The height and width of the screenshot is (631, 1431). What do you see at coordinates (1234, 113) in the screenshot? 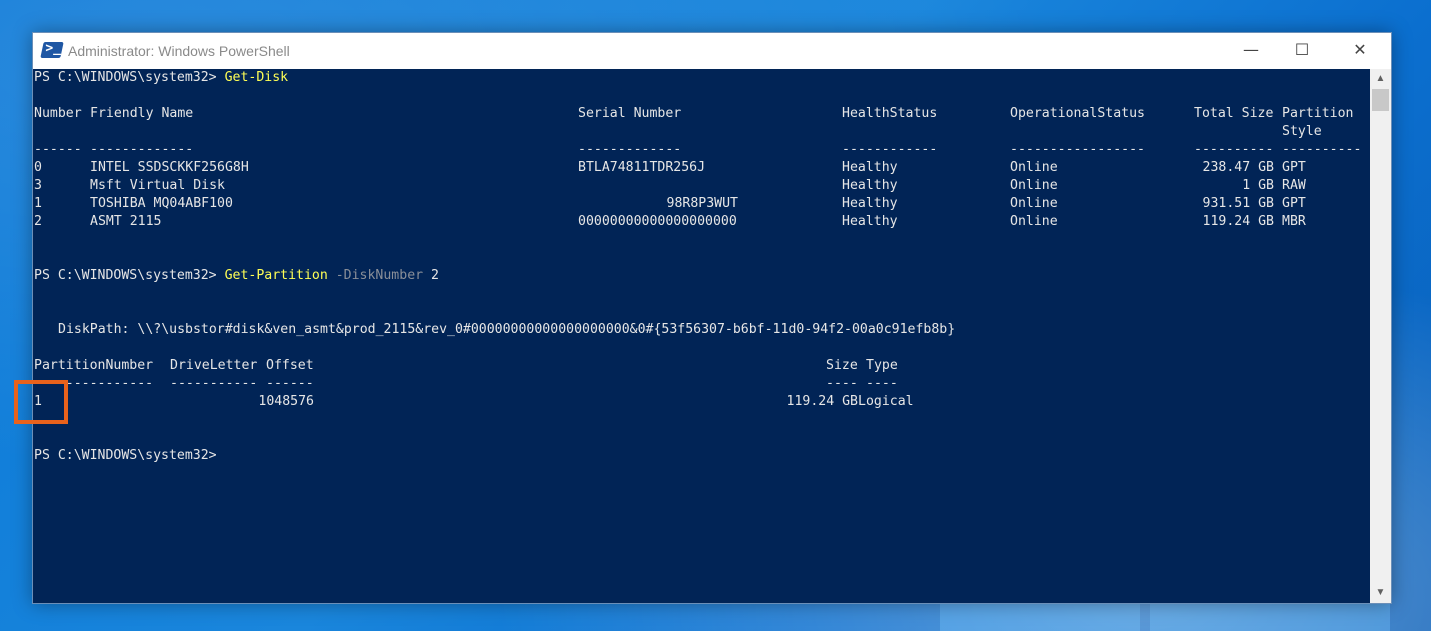
I see `col-total-size: Total Size` at bounding box center [1234, 113].